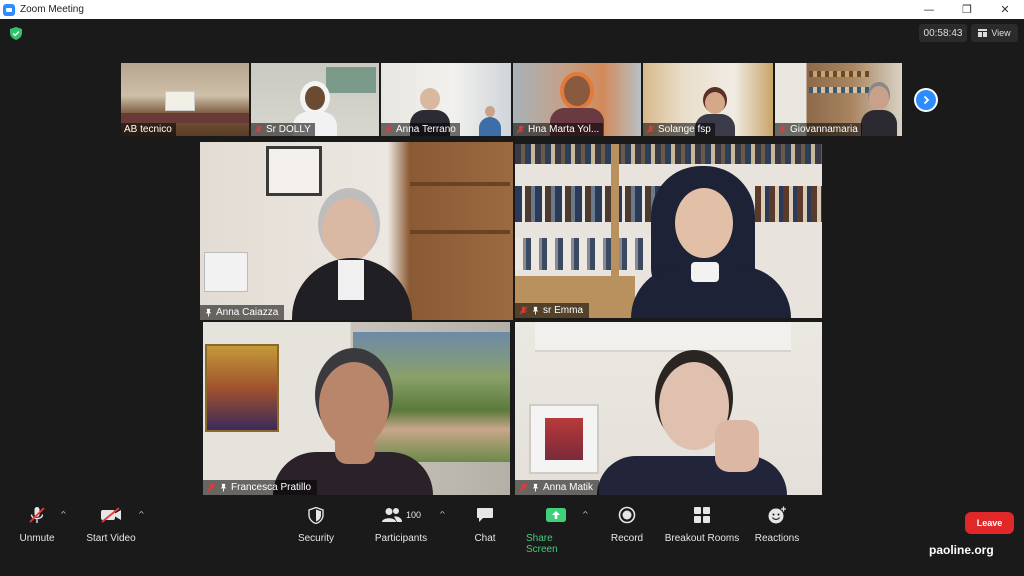 The image size is (1024, 576). I want to click on view-label: View, so click(1001, 33).